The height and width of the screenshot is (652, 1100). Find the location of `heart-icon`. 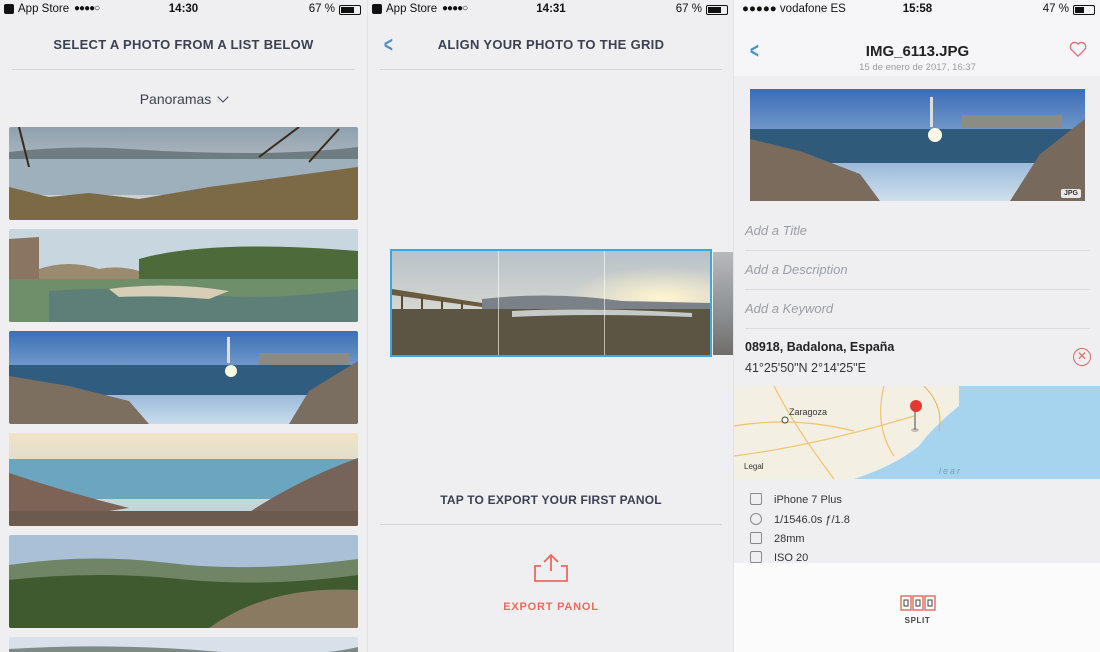

heart-icon is located at coordinates (1078, 49).